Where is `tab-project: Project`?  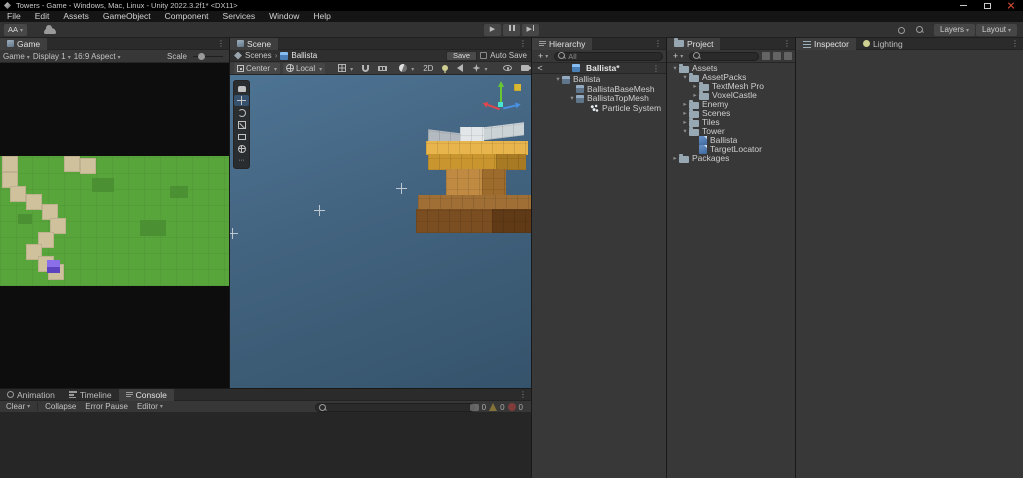 tab-project: Project is located at coordinates (694, 43).